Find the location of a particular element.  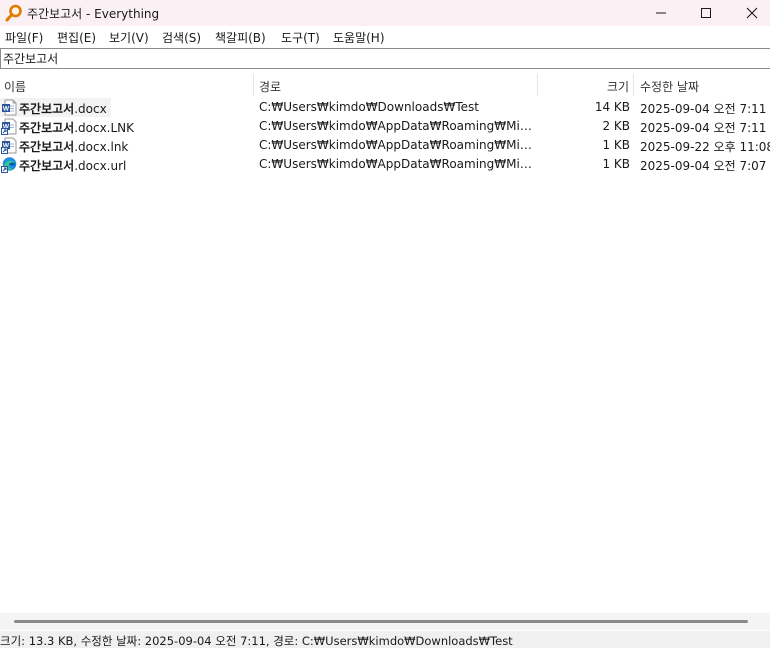

file-modified: 2025-09-04 오전 7:07 is located at coordinates (703, 166).